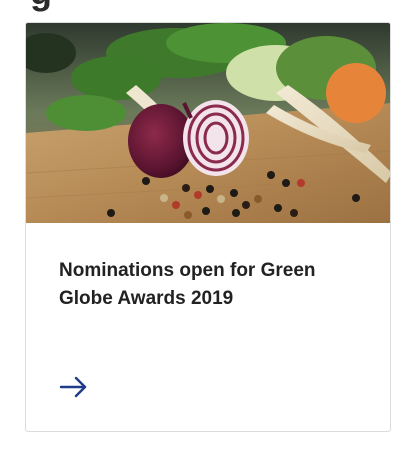 This screenshot has height=456, width=416. What do you see at coordinates (74, 387) in the screenshot?
I see `arrow-right-icon` at bounding box center [74, 387].